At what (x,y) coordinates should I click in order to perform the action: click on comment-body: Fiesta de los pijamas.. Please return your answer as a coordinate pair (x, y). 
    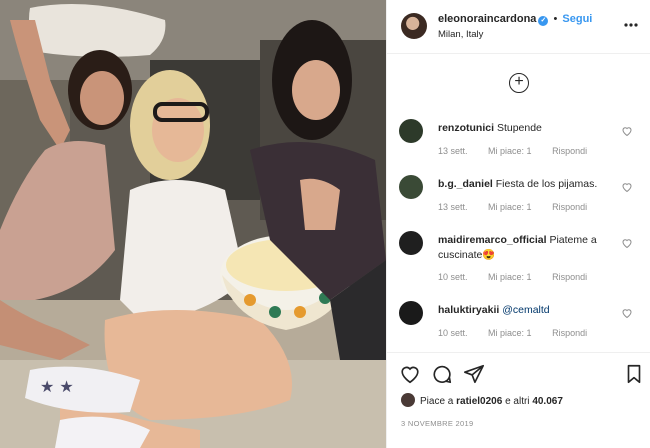
    Looking at the image, I should click on (546, 184).